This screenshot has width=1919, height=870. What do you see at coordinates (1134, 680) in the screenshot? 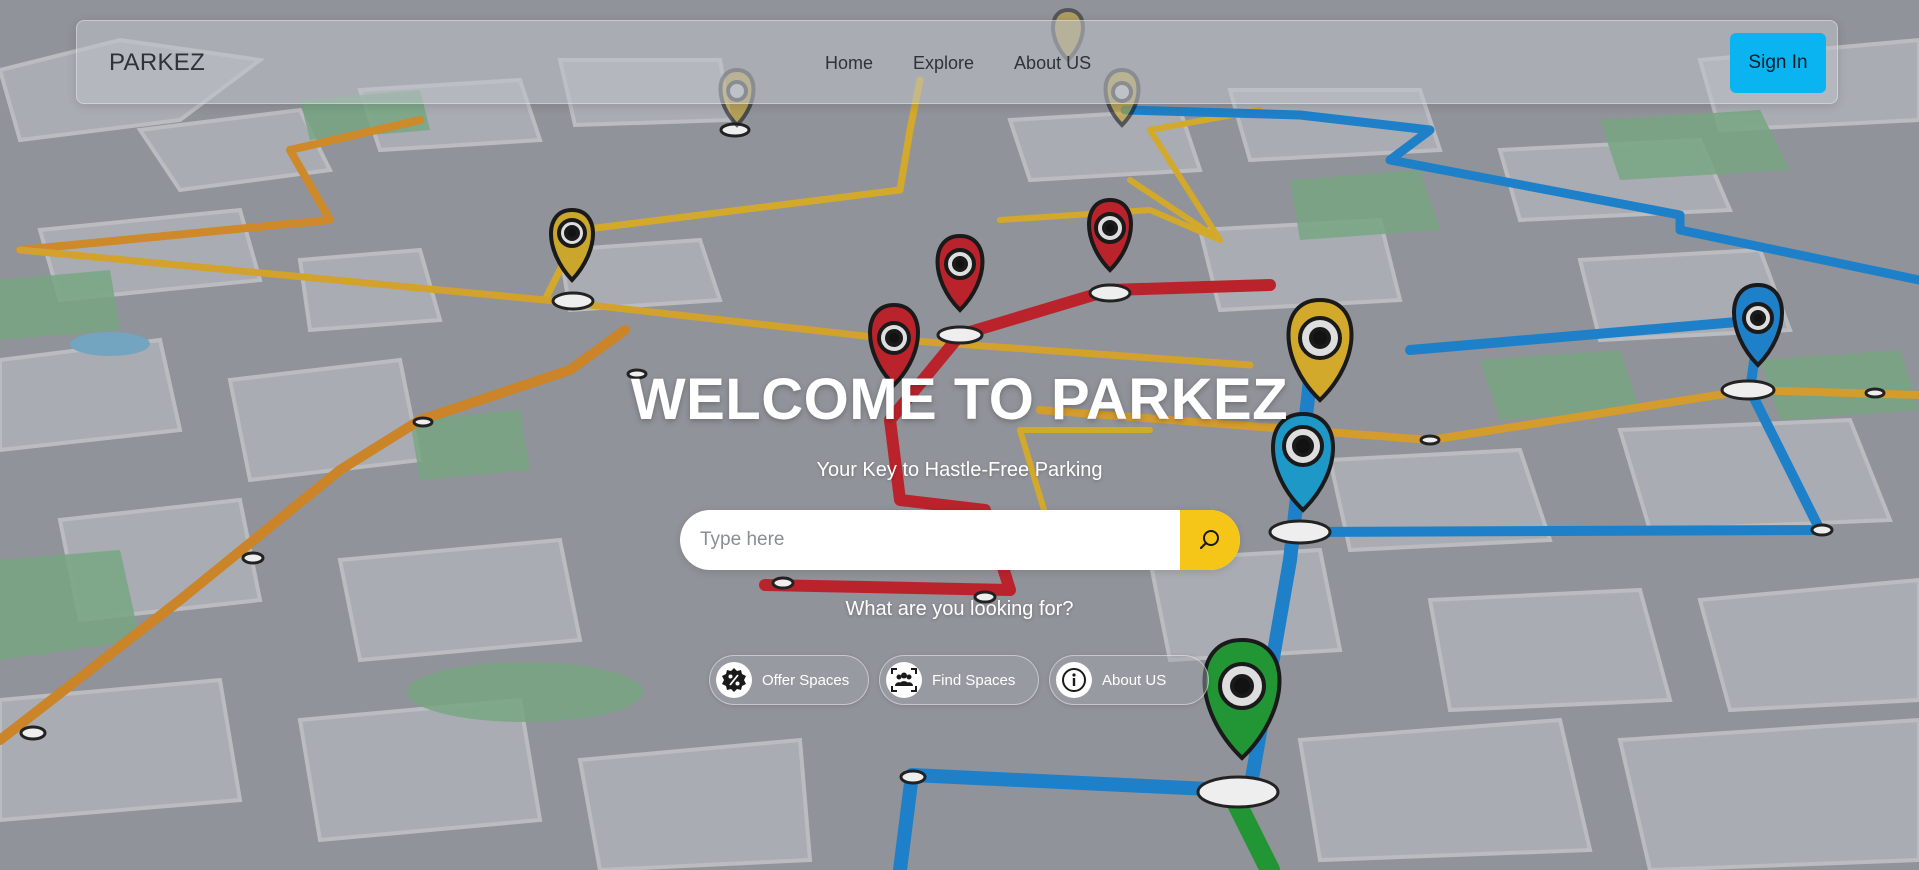
I see `about-us-label: About US` at bounding box center [1134, 680].